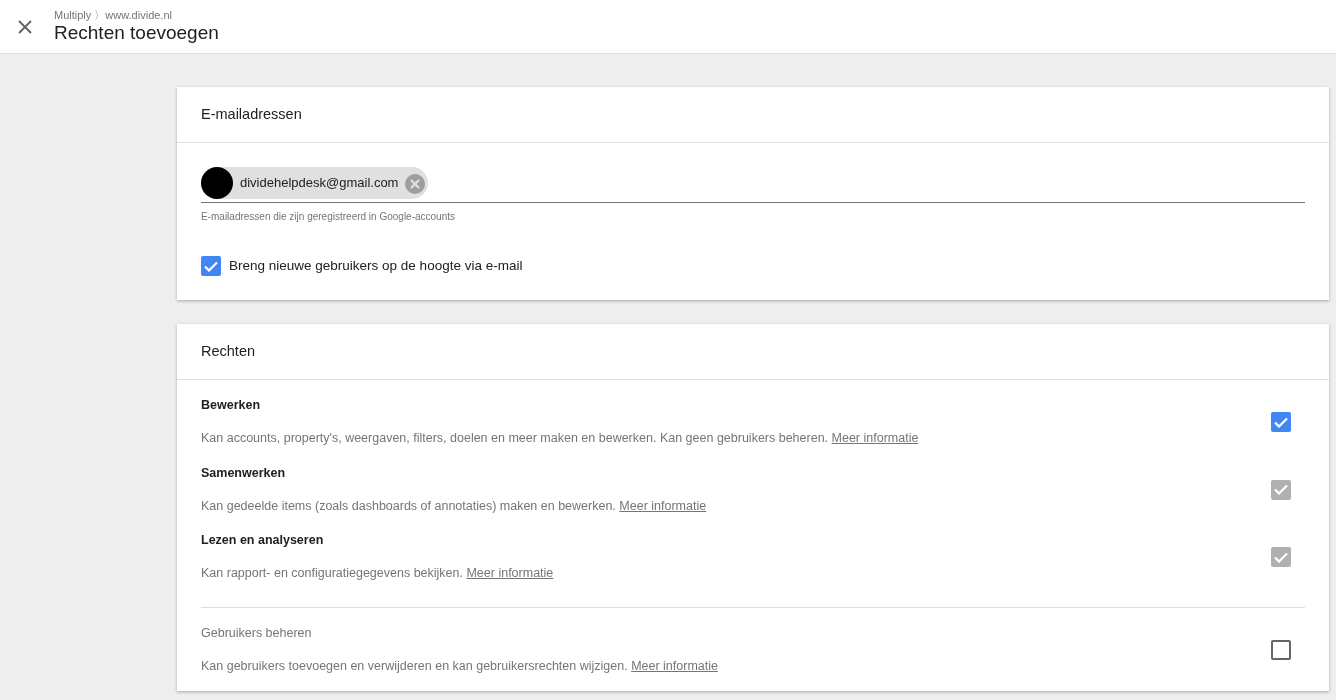  I want to click on page-title: Rechten toevoegen, so click(136, 33).